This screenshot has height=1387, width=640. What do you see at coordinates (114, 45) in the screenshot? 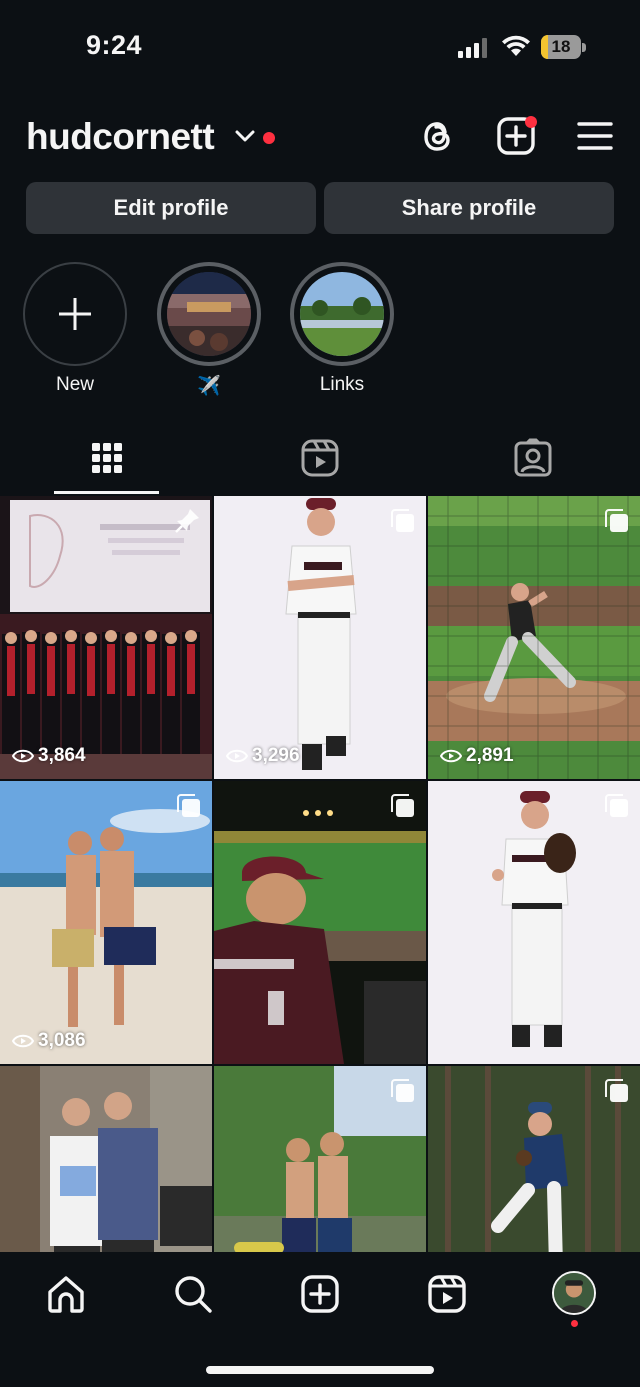
I see `status-time: 9:24` at bounding box center [114, 45].